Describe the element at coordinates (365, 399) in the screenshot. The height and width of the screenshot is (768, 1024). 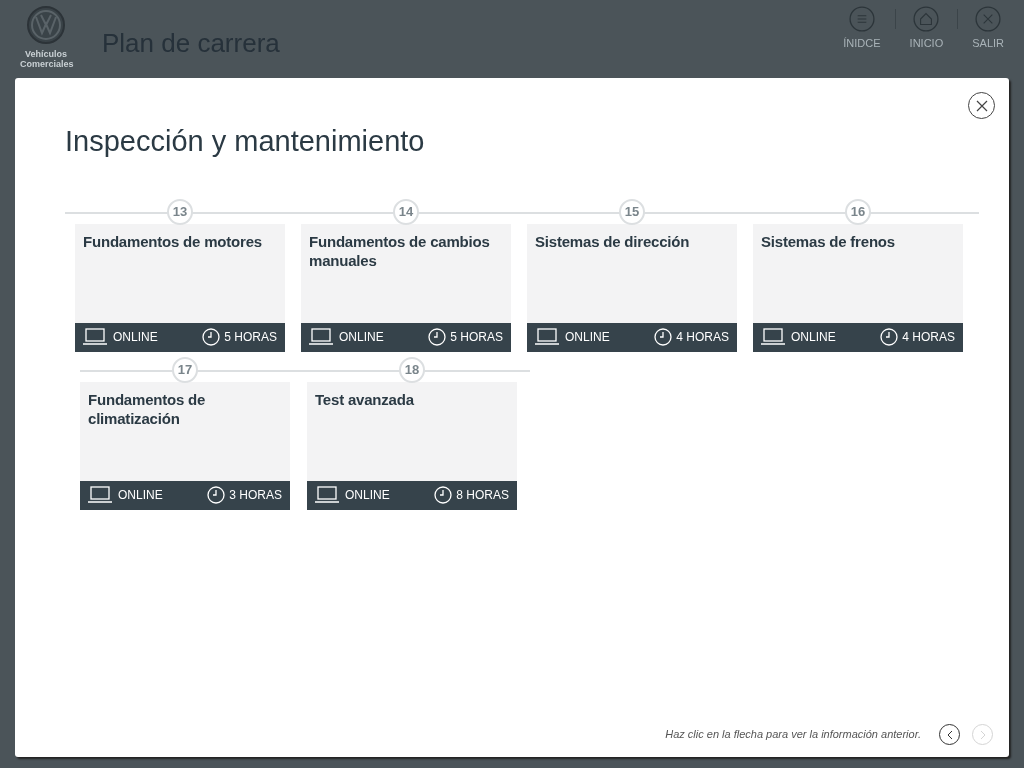
I see `course-title: Test avanzada` at that location.